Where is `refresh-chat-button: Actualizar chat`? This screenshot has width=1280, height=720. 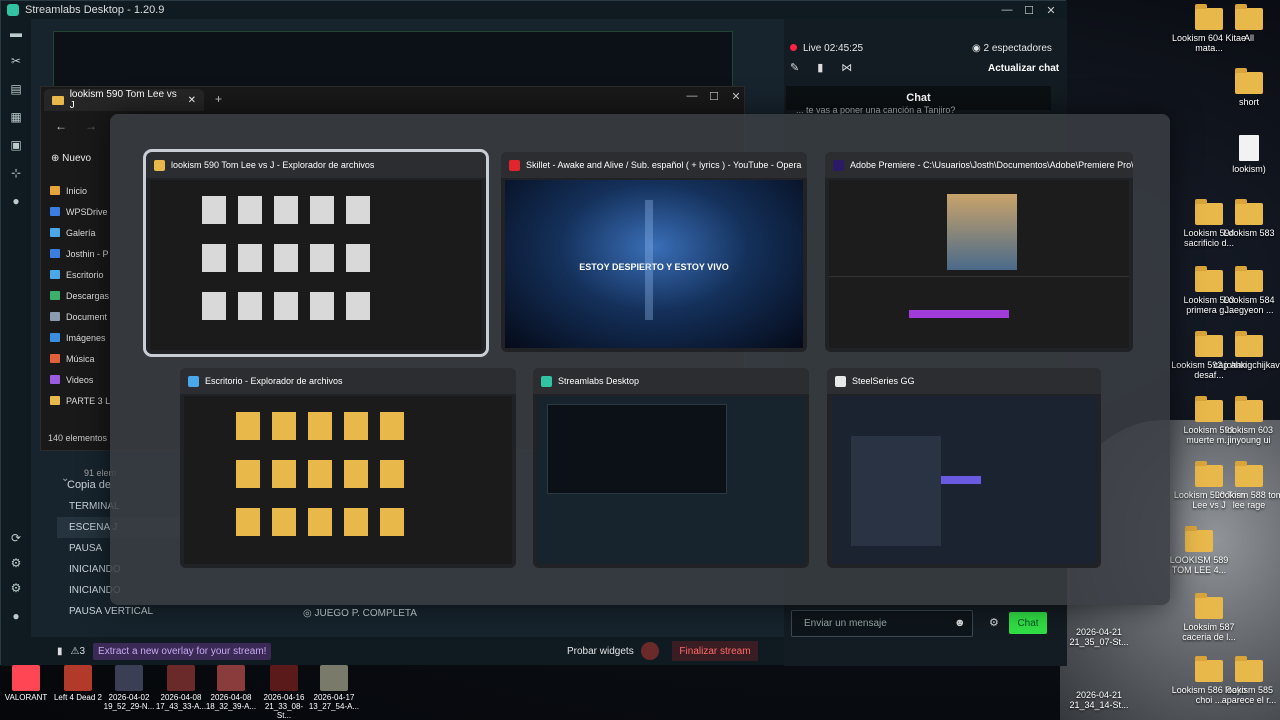
refresh-chat-button: Actualizar chat is located at coordinates (1023, 68).